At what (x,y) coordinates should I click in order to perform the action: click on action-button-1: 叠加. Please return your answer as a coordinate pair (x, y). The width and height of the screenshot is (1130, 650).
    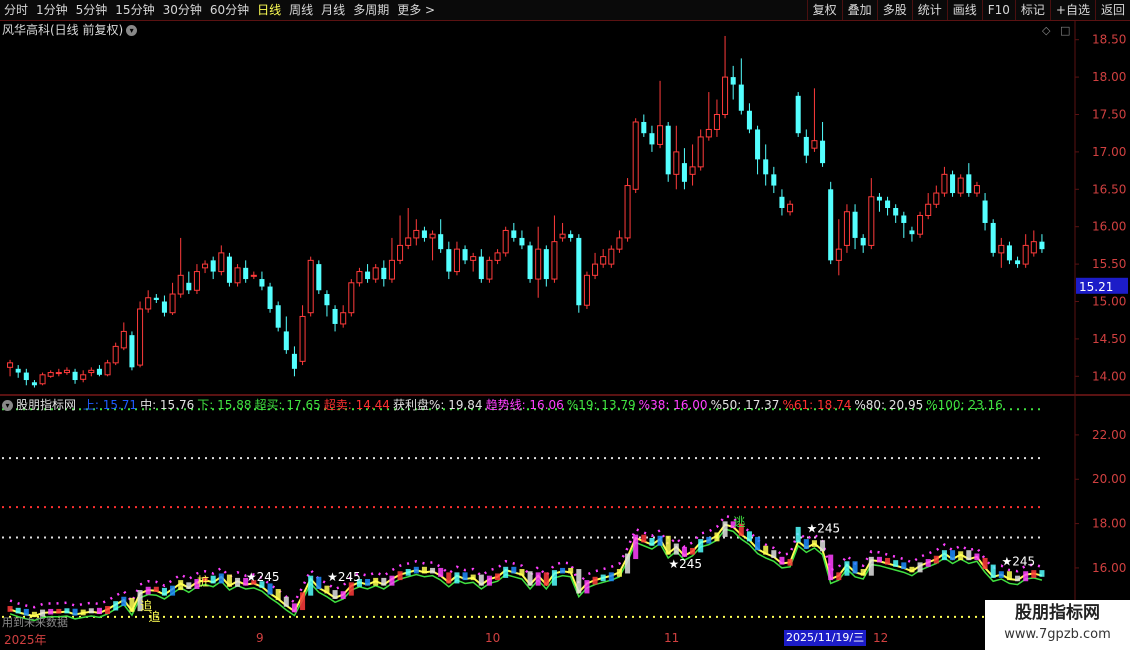
    Looking at the image, I should click on (859, 10).